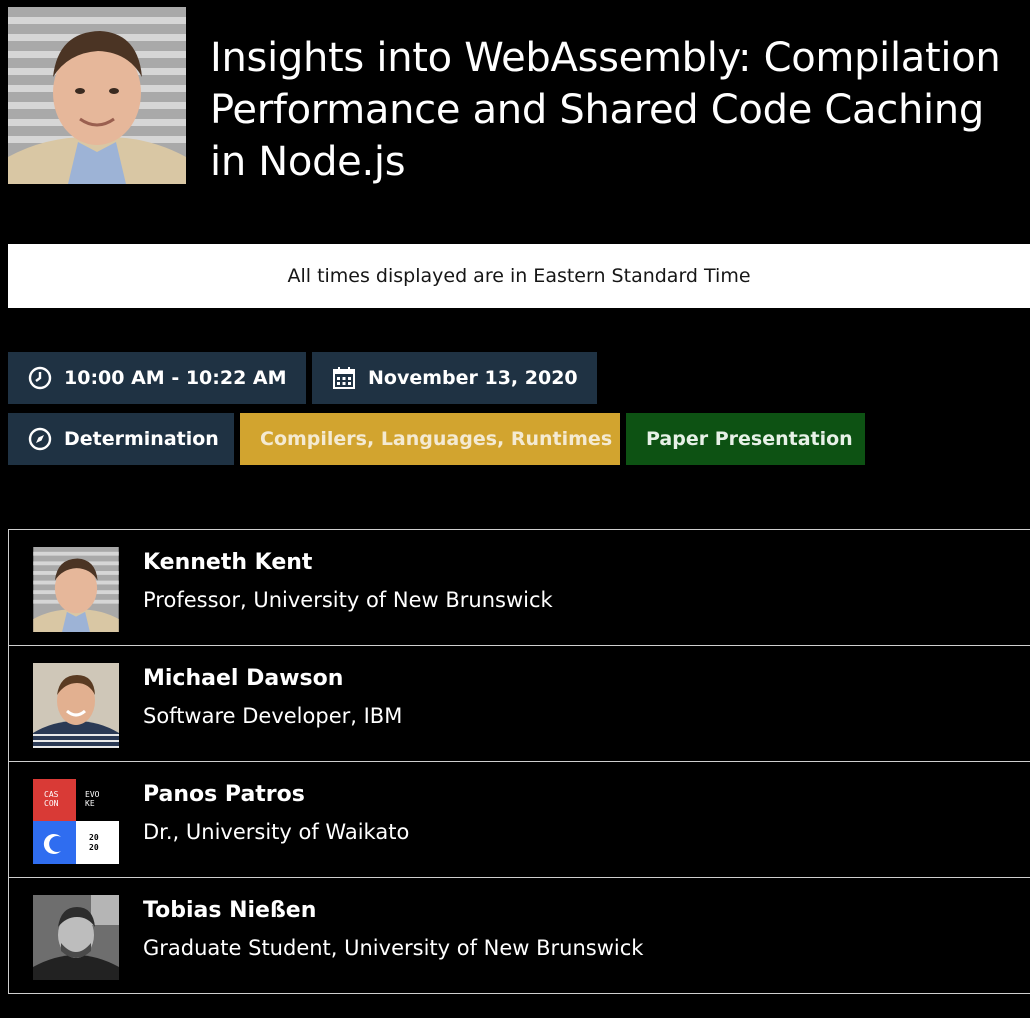 This screenshot has height=1018, width=1030. I want to click on clock-icon, so click(40, 378).